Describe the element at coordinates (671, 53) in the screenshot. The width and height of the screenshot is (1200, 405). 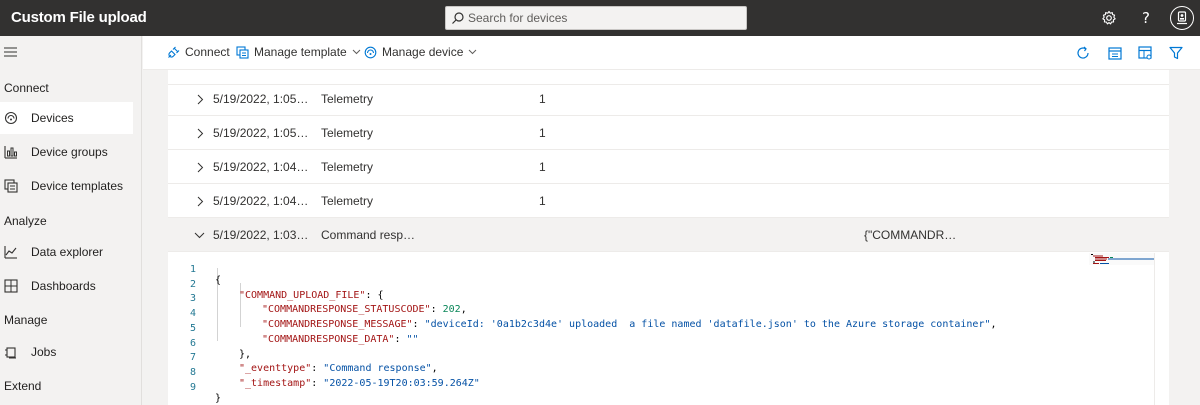
I see `command-bar: Connect Manage template Manage device` at that location.